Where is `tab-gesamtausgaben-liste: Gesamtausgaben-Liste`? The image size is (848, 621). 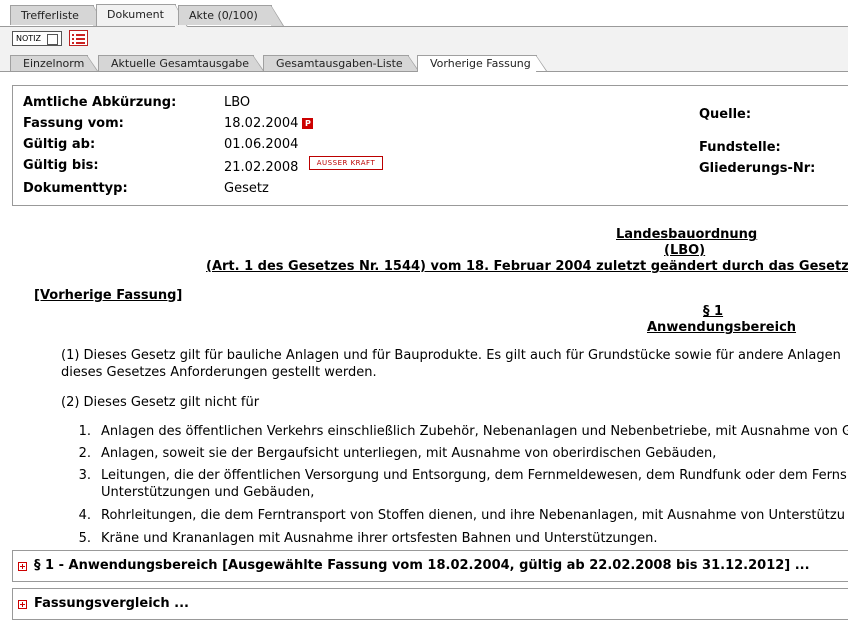 tab-gesamtausgaben-liste: Gesamtausgaben-Liste is located at coordinates (341, 63).